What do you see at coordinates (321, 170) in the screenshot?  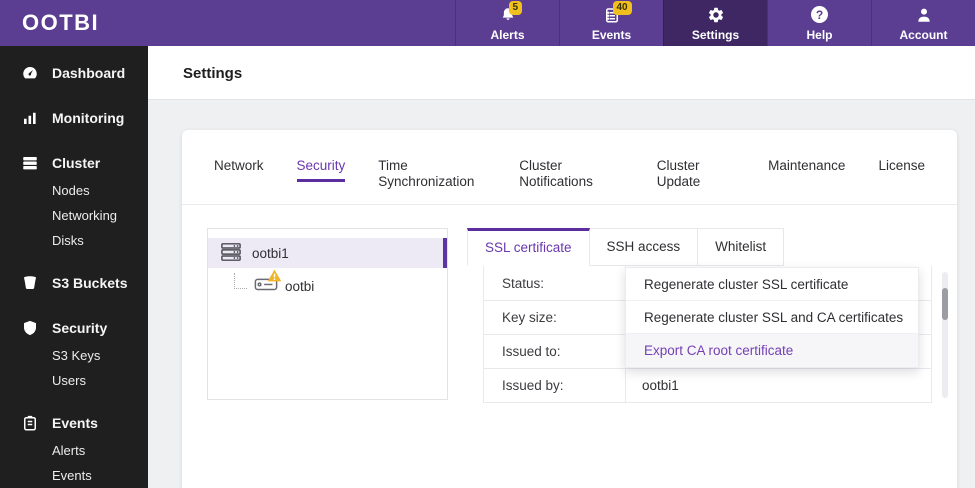 I see `tab-security: Security` at bounding box center [321, 170].